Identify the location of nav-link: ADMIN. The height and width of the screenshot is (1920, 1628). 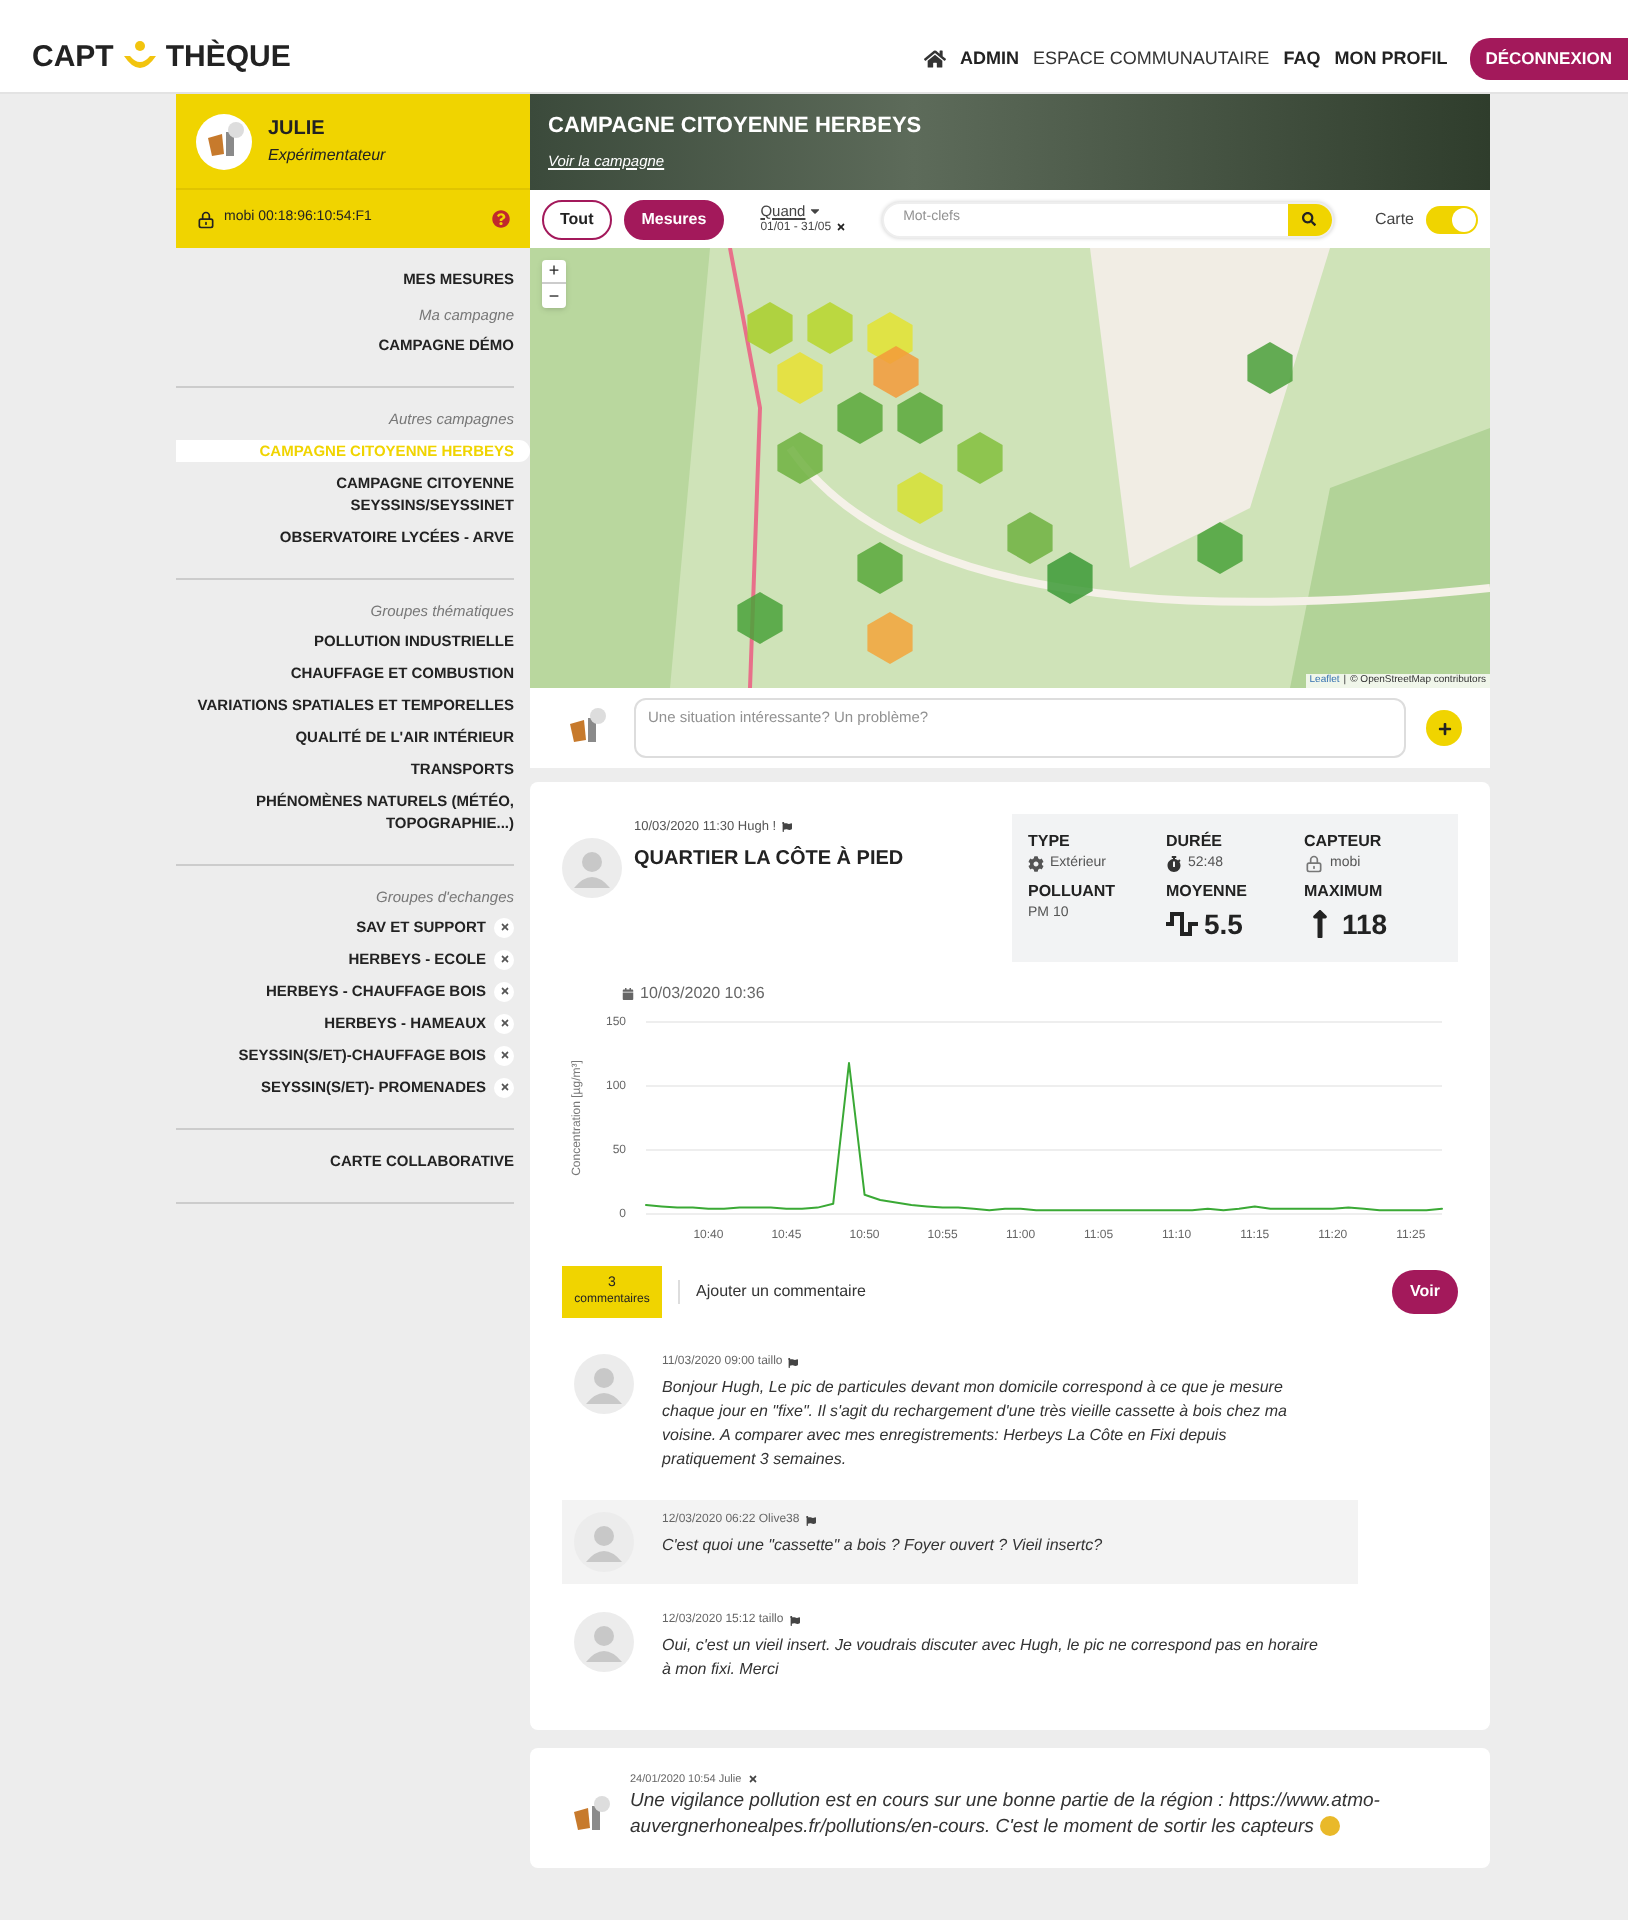
(989, 59).